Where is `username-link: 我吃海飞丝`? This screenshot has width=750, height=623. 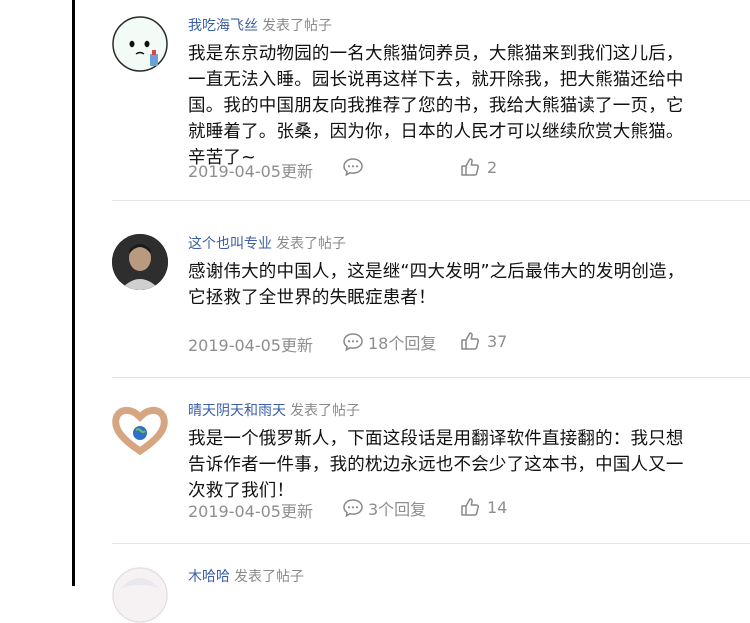 username-link: 我吃海飞丝 is located at coordinates (223, 26).